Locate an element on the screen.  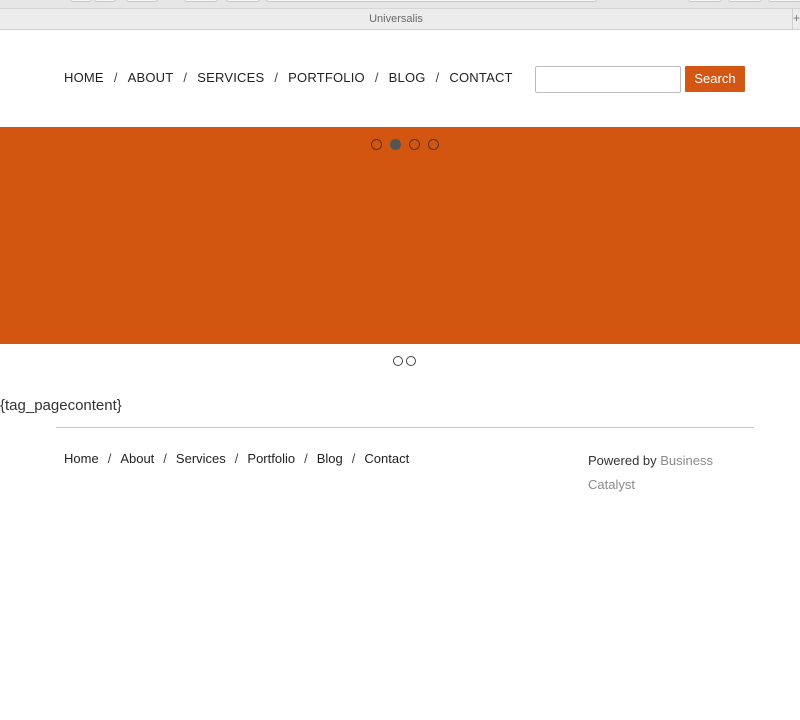
nav-item-blog: BLOG is located at coordinates (407, 77).